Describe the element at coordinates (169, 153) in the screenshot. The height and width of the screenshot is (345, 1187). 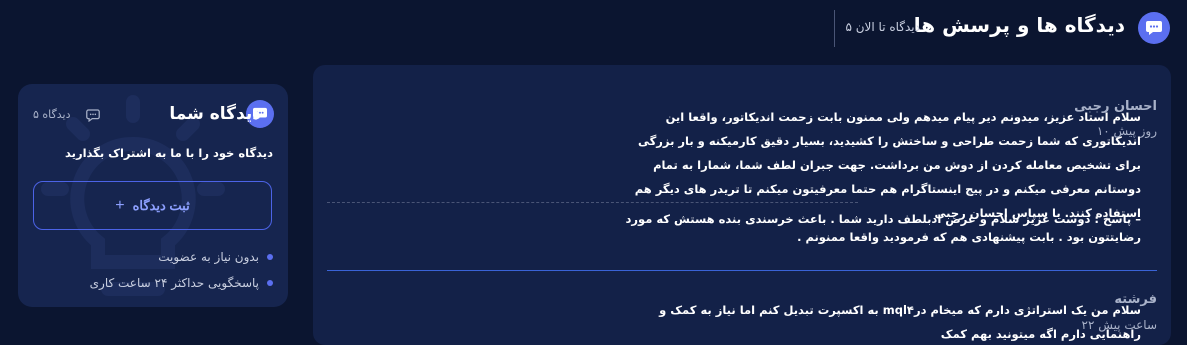
I see `sidebar-description: دیدگاه خود را با ما به اشتراک بگذارید` at that location.